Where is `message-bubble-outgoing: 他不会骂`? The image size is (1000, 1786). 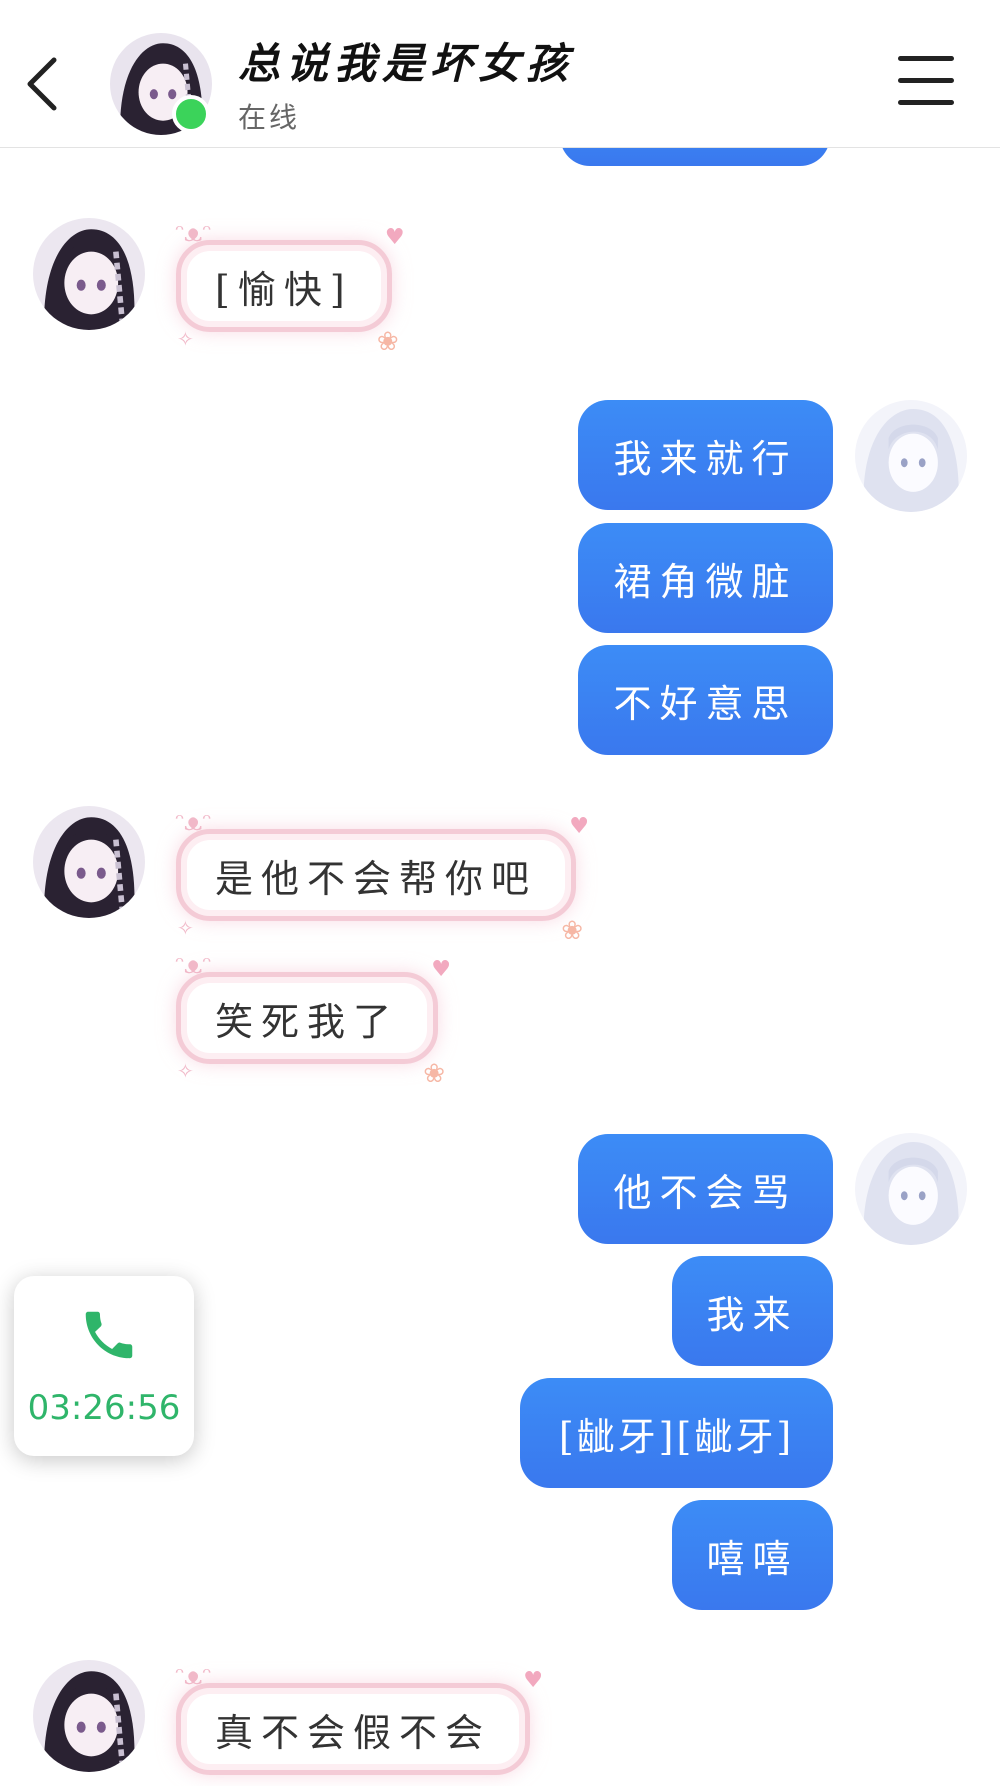 message-bubble-outgoing: 他不会骂 is located at coordinates (705, 1189).